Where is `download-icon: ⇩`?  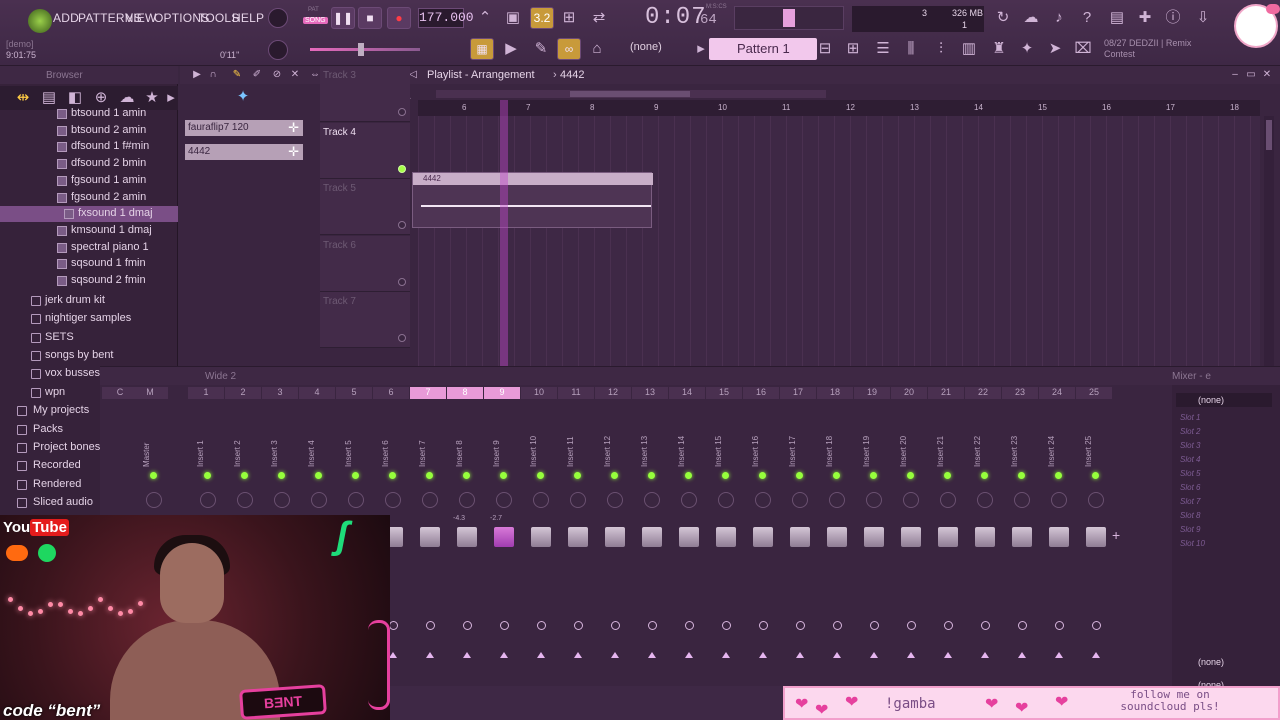
download-icon: ⇩ is located at coordinates (1203, 18).